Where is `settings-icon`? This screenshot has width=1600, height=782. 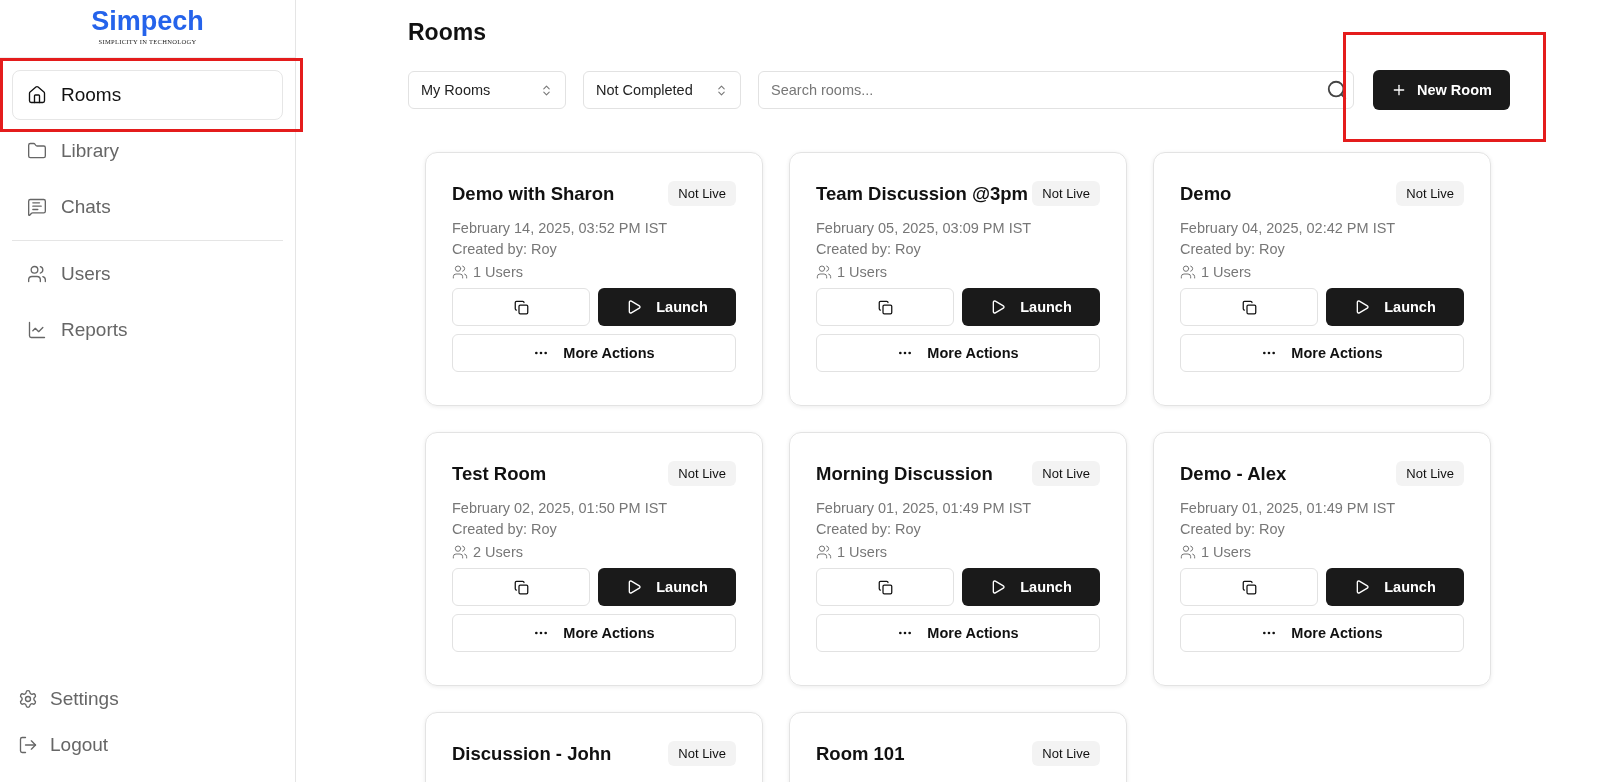
settings-icon is located at coordinates (28, 699).